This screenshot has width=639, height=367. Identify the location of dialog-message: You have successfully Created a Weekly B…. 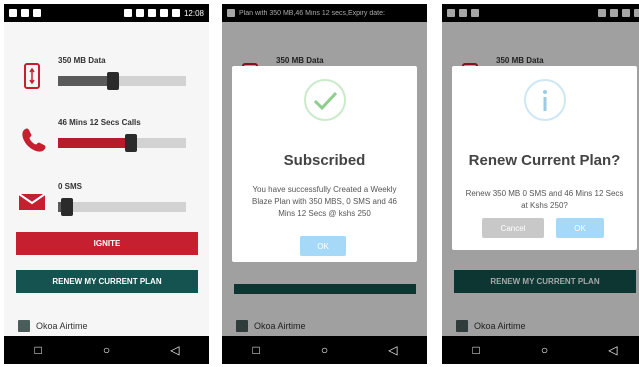
(324, 201).